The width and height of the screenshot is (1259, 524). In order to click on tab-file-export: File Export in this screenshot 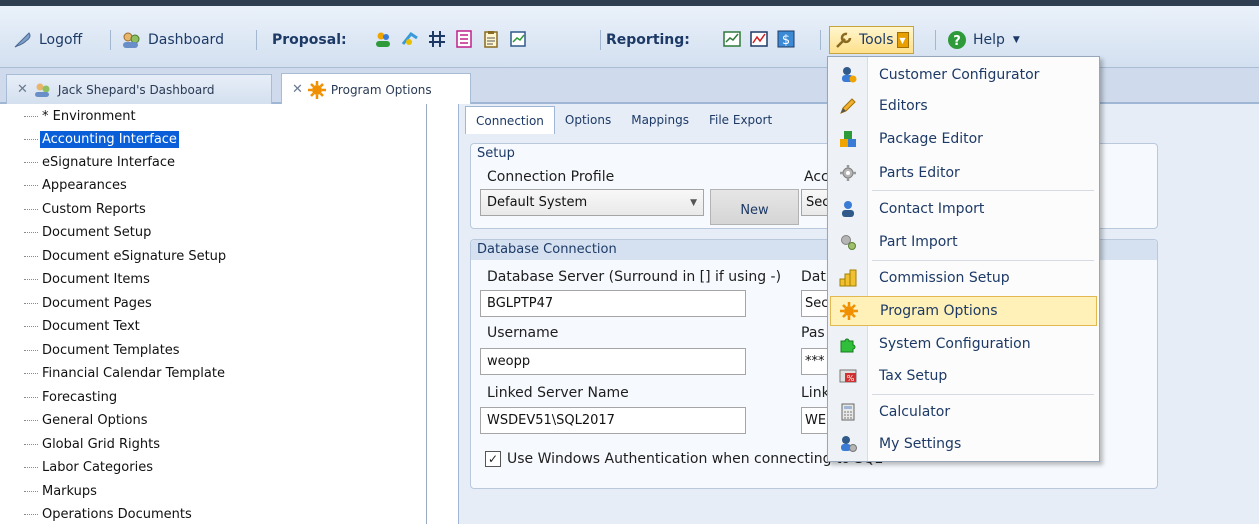, I will do `click(740, 120)`.